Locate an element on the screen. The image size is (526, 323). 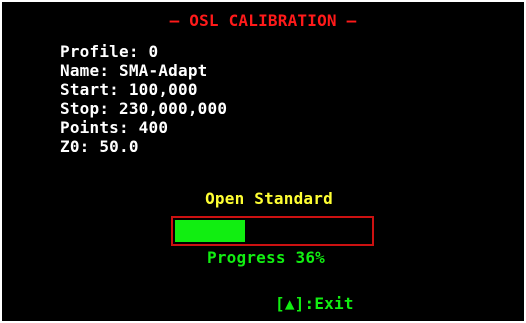
progress-bar is located at coordinates (272, 231).